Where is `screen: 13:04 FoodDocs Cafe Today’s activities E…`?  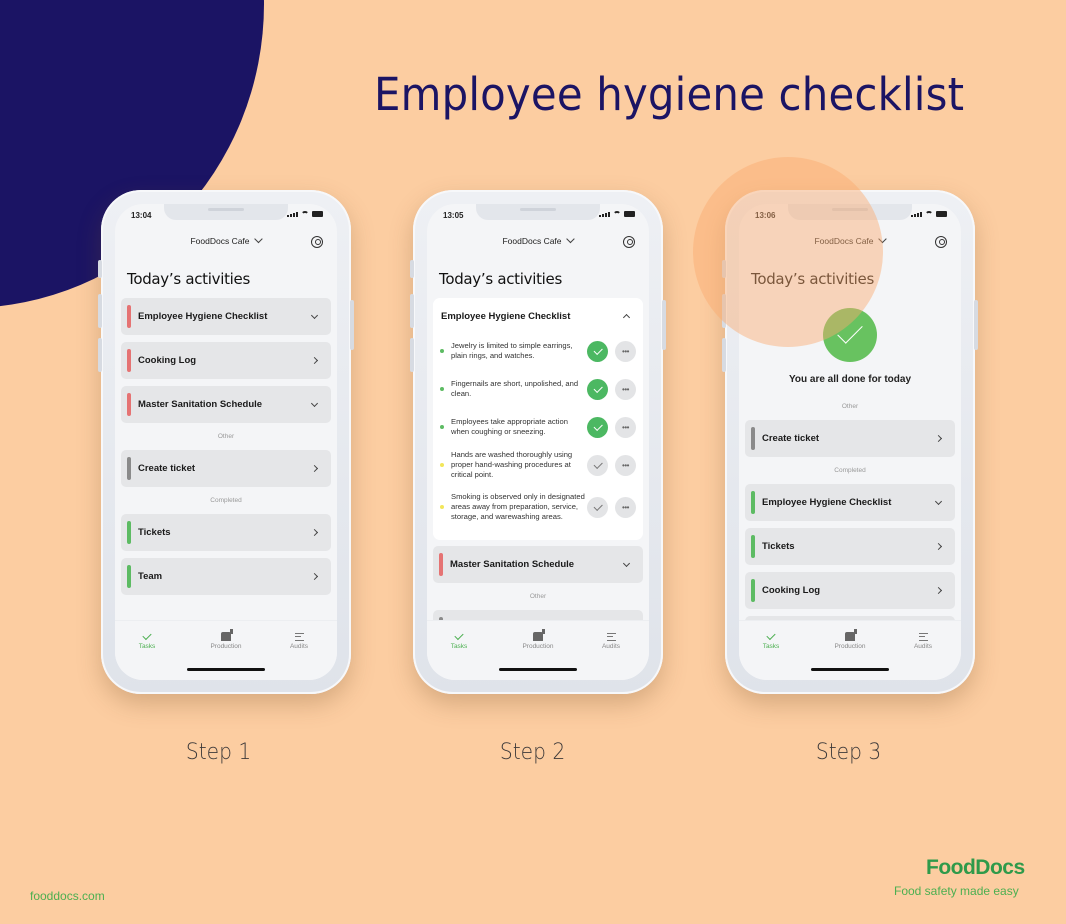
screen: 13:04 FoodDocs Cafe Today’s activities E… is located at coordinates (226, 442).